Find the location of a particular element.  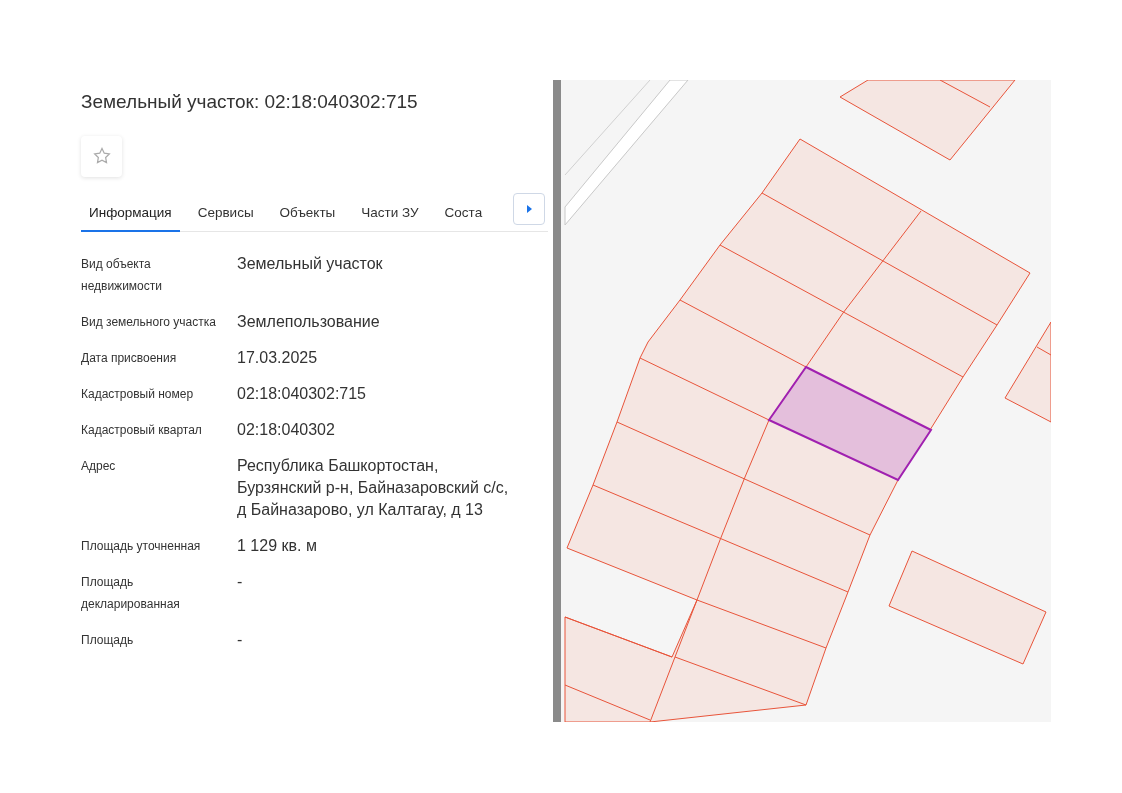

field-value: 1 129 кв. м is located at coordinates (277, 545).